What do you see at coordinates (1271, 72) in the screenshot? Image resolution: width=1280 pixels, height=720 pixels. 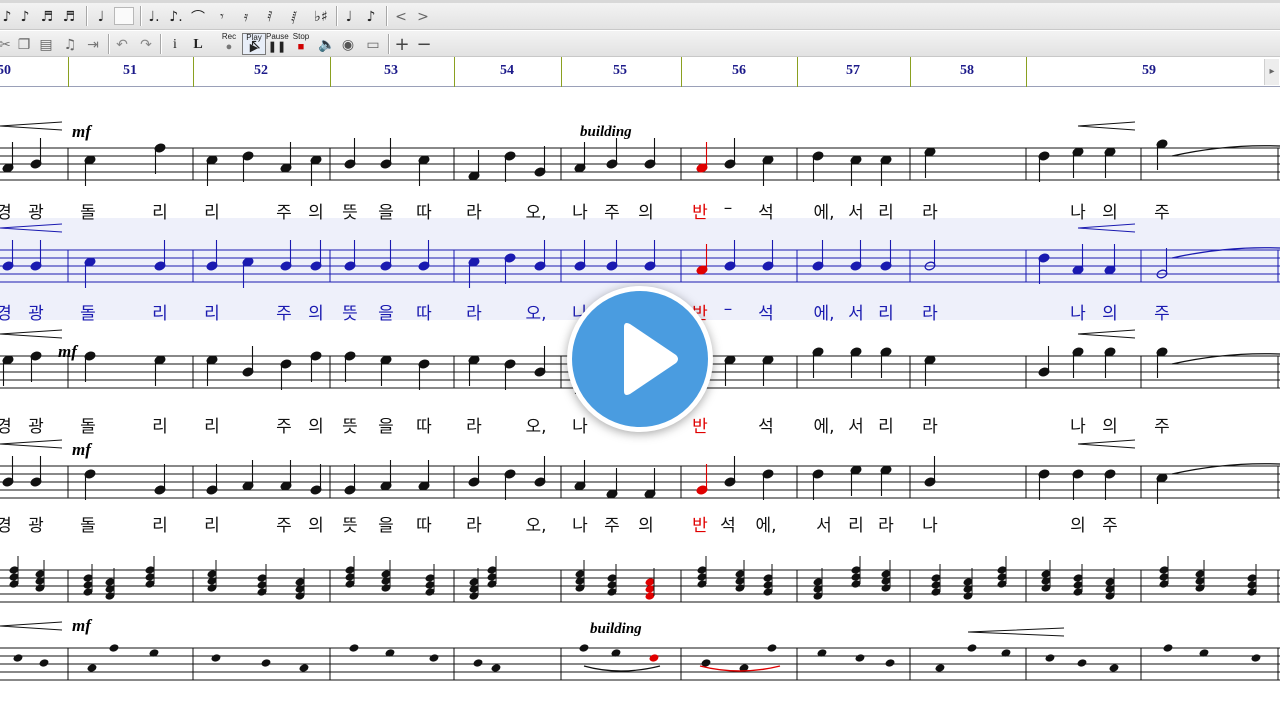 I see `ruler-scroll-arrow: ▸` at bounding box center [1271, 72].